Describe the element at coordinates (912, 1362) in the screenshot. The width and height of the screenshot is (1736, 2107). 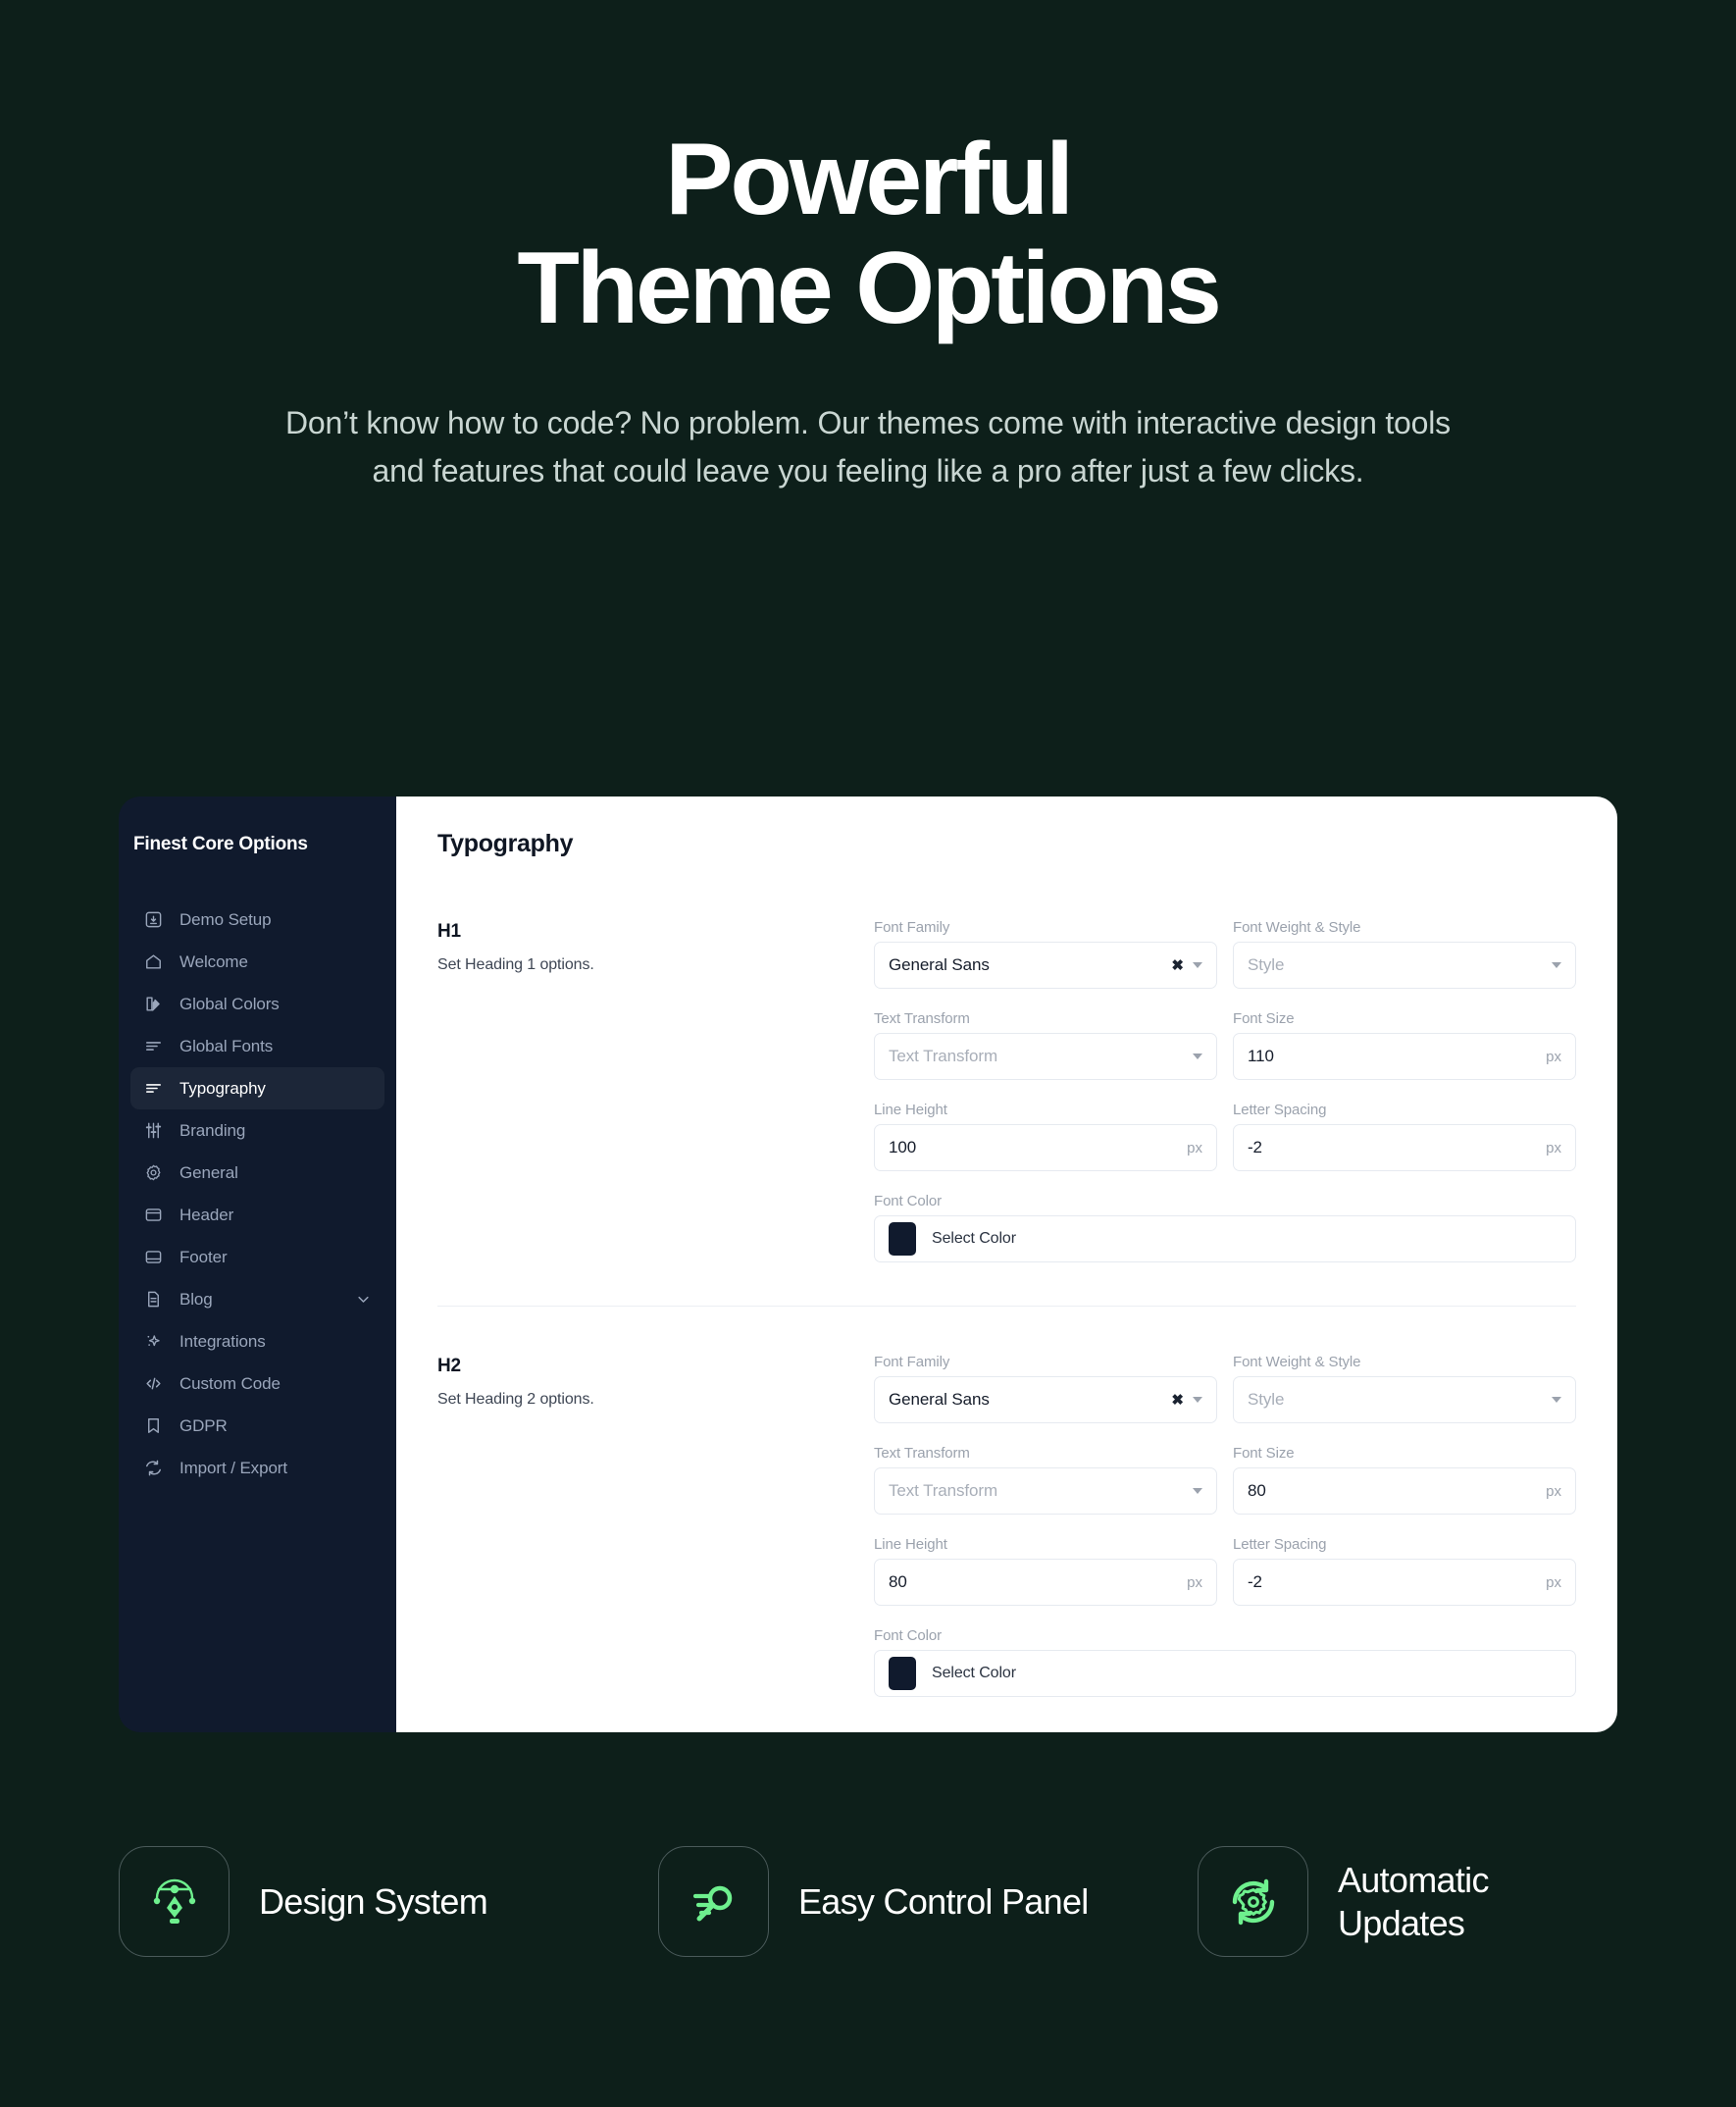
I see `field-label: Font Family` at that location.